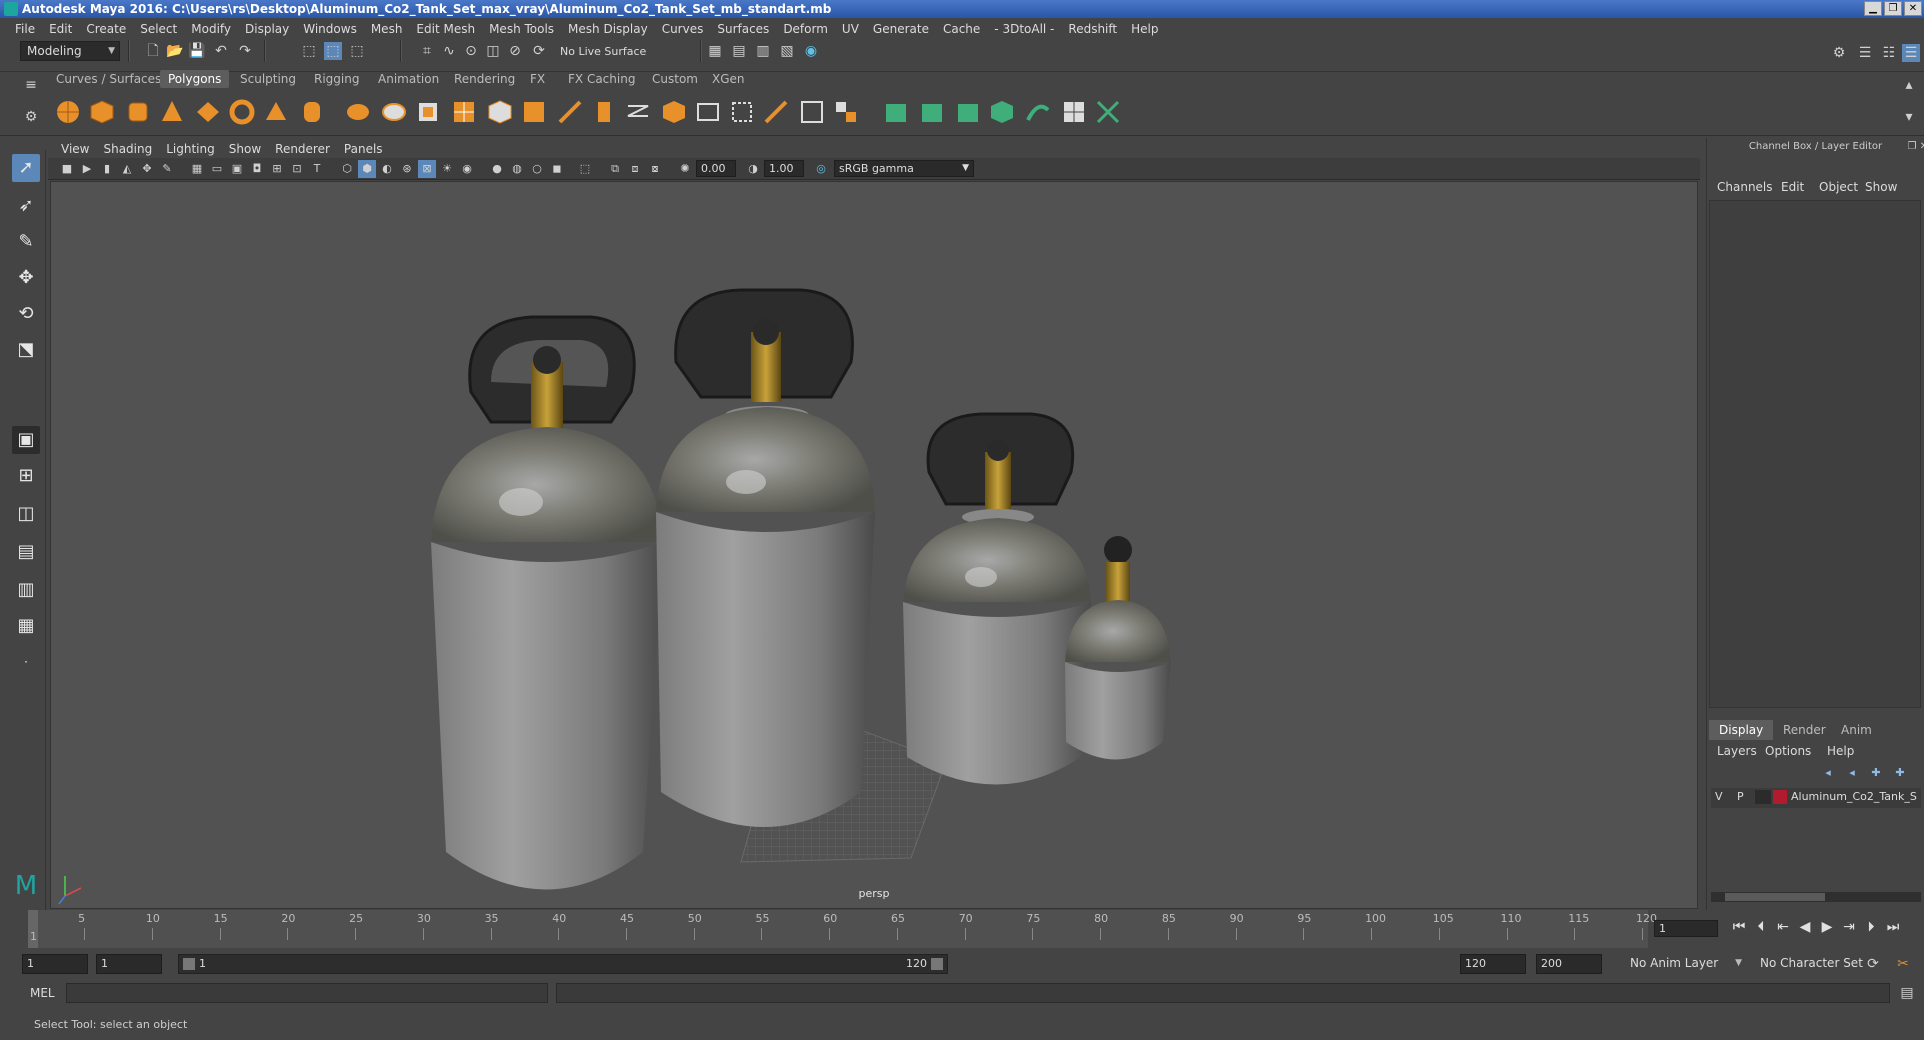 This screenshot has height=1040, width=1924. What do you see at coordinates (67, 169) in the screenshot?
I see `camera-icon: ■` at bounding box center [67, 169].